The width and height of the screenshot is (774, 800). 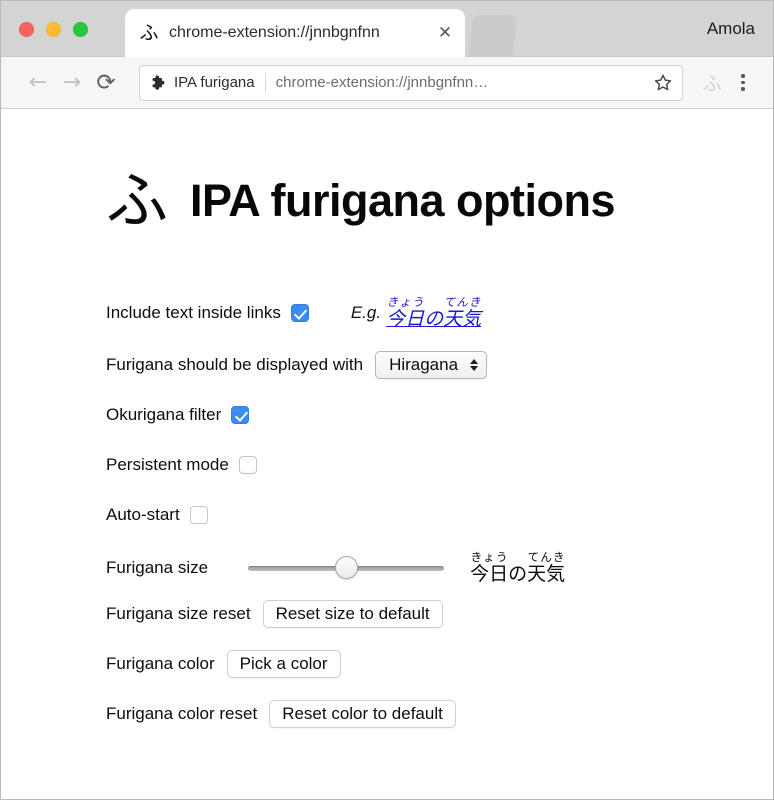 I want to click on ruby-reading-2: てんき, so click(x=462, y=302).